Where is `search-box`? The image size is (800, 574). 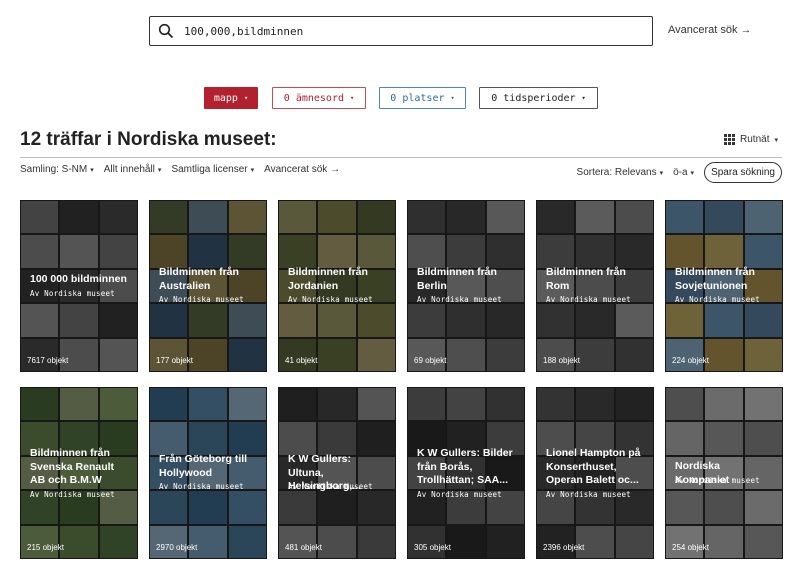
search-box is located at coordinates (401, 31).